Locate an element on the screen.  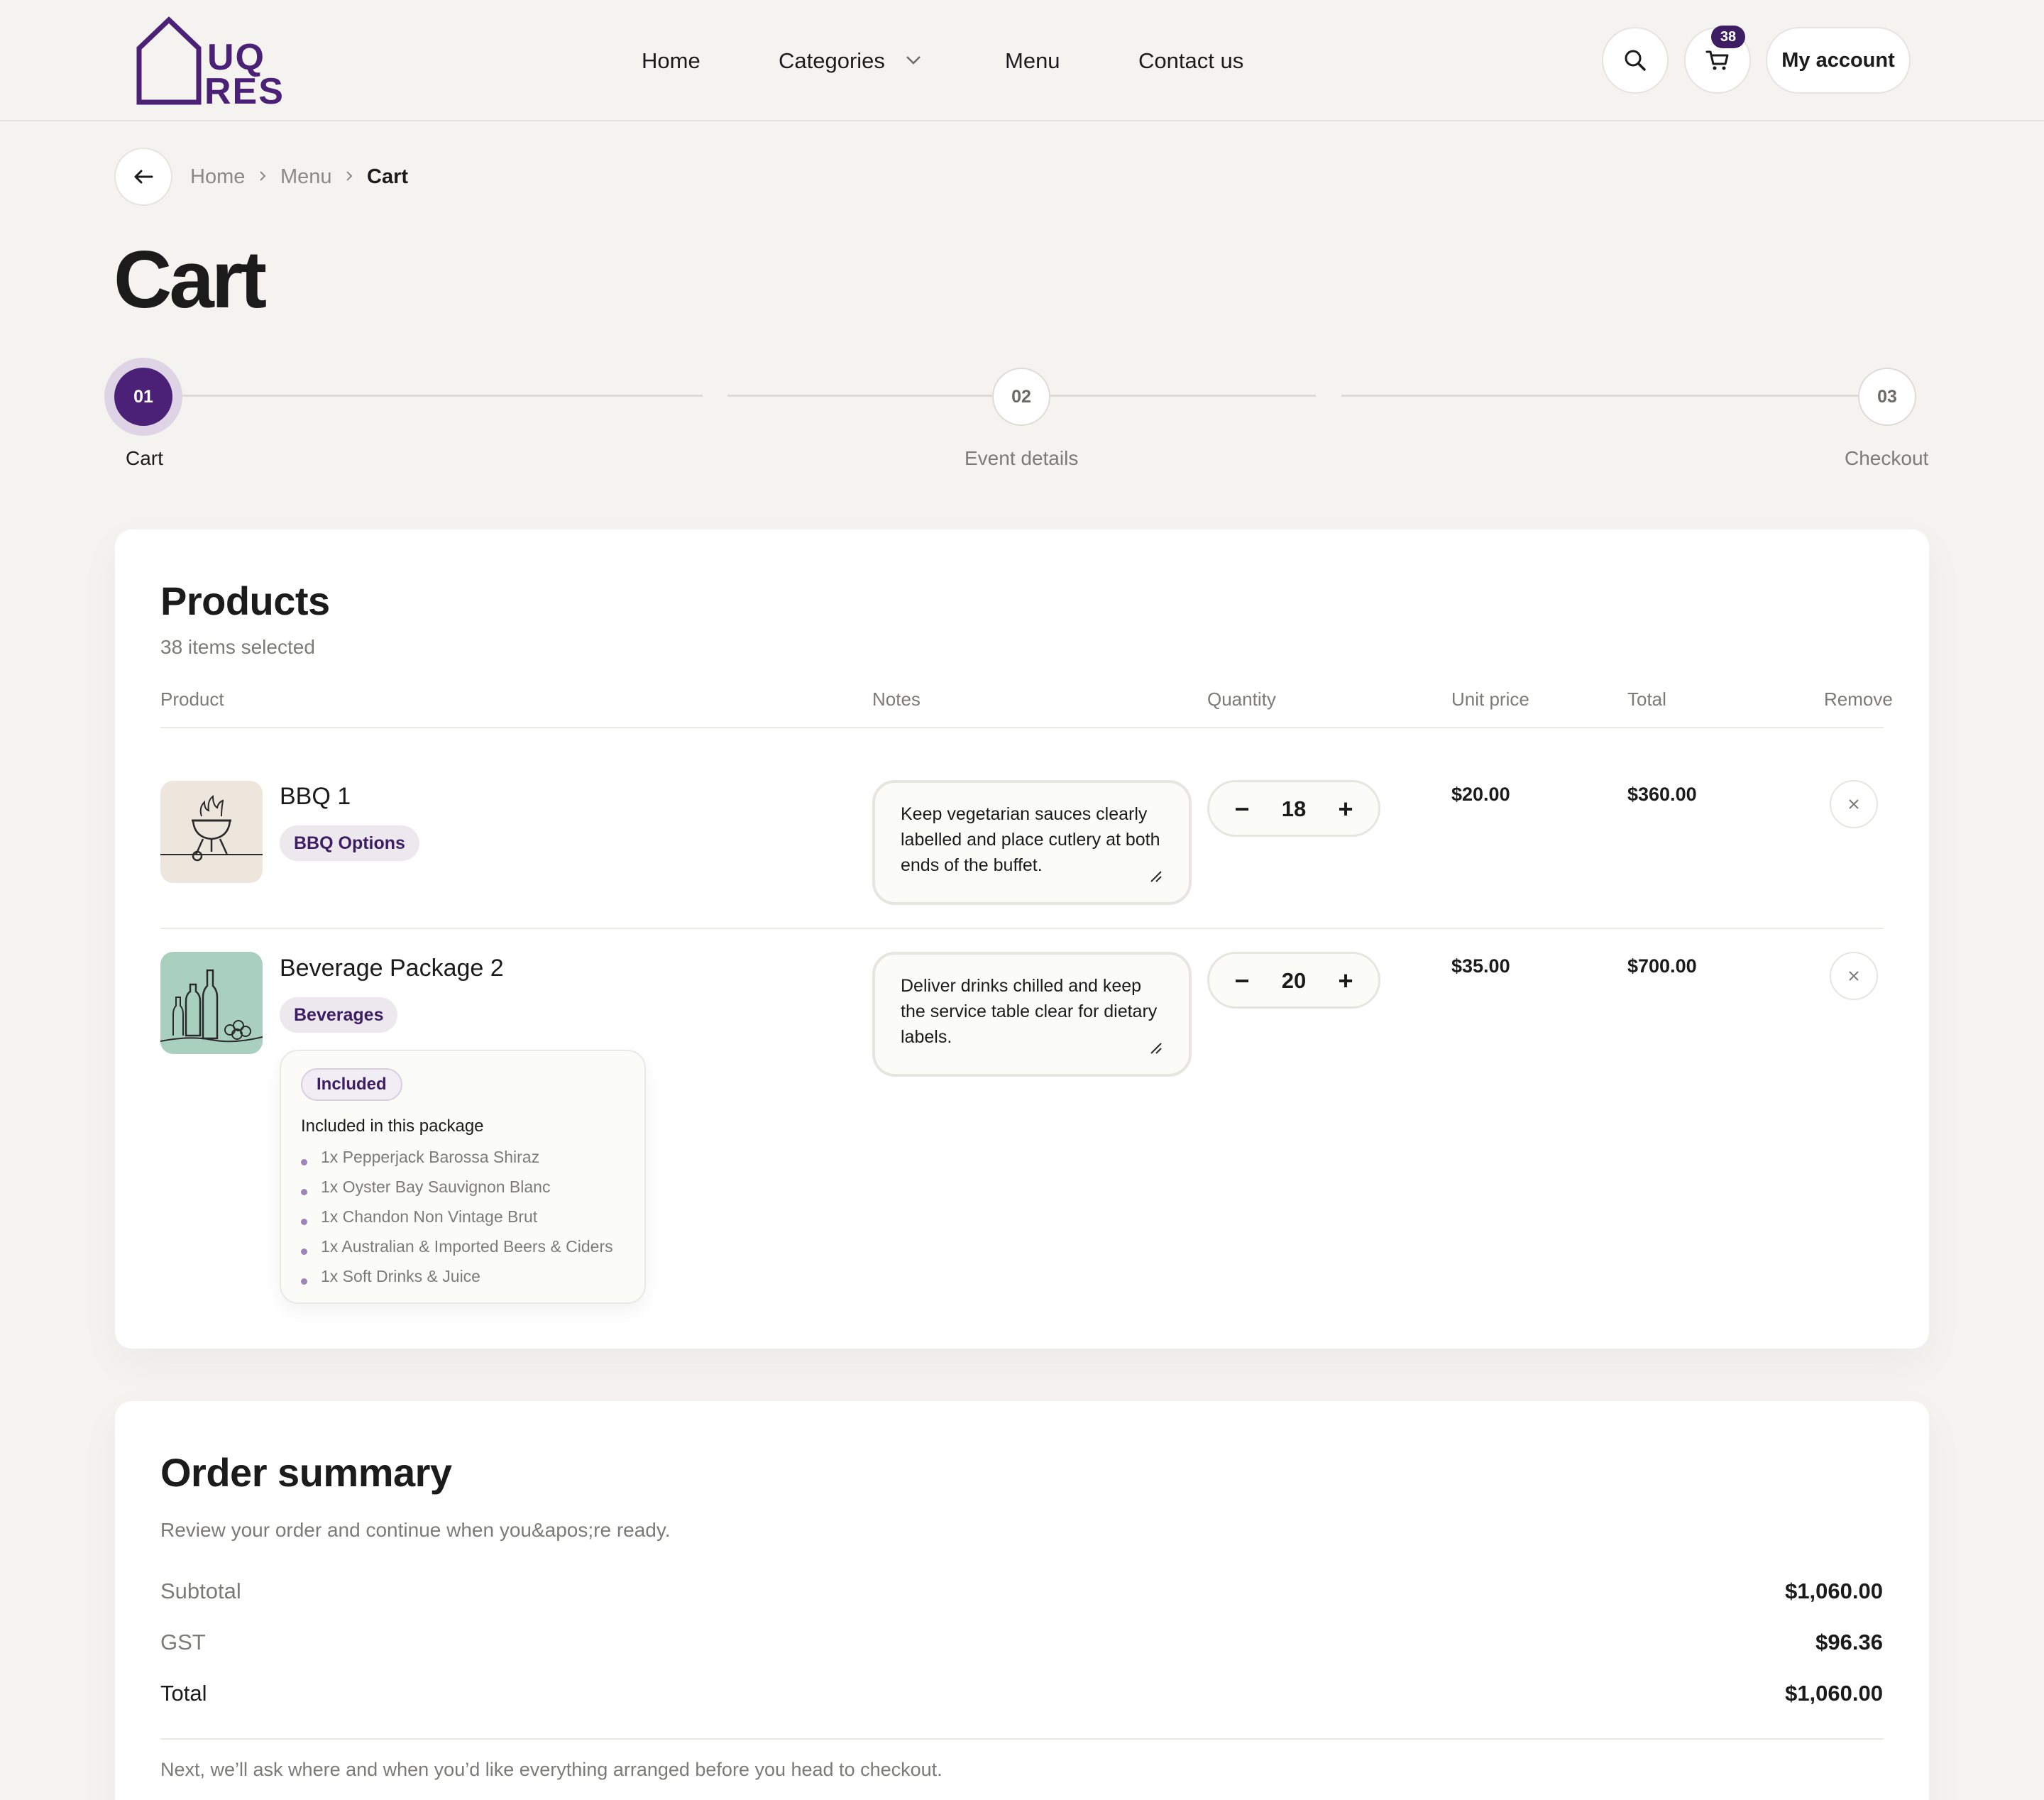
page-title: Cart is located at coordinates (190, 280).